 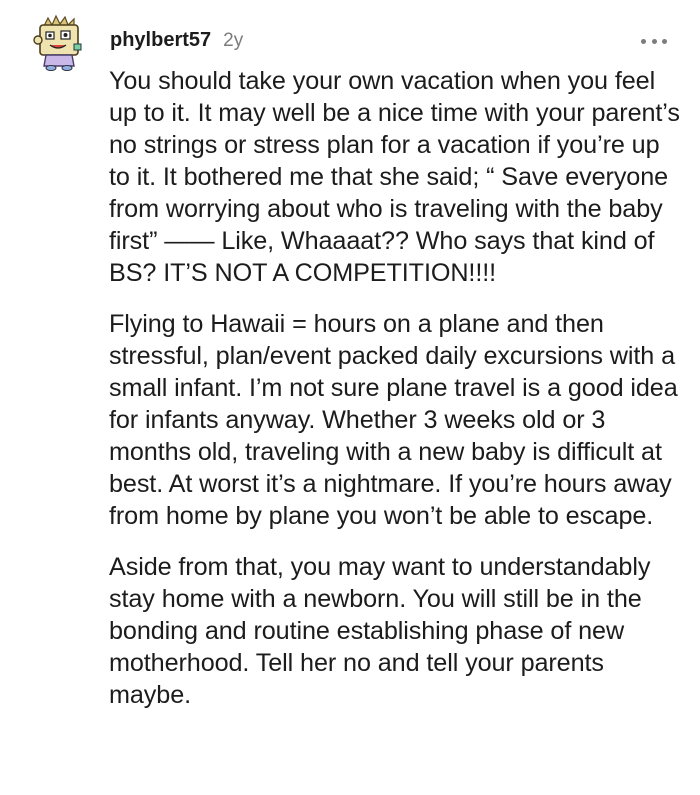 What do you see at coordinates (160, 40) in the screenshot?
I see `username-link: phylbert57` at bounding box center [160, 40].